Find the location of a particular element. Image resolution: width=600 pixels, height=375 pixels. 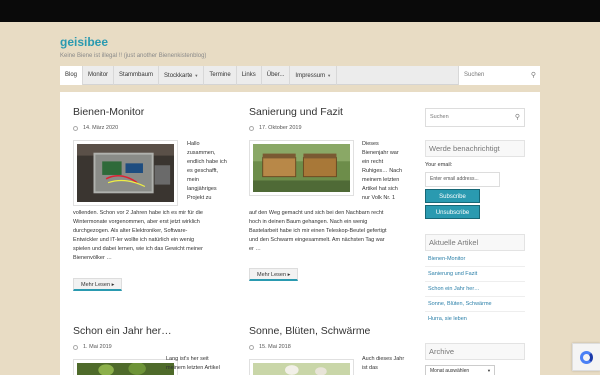

post-date: 15. Mai 2018 is located at coordinates (329, 347).